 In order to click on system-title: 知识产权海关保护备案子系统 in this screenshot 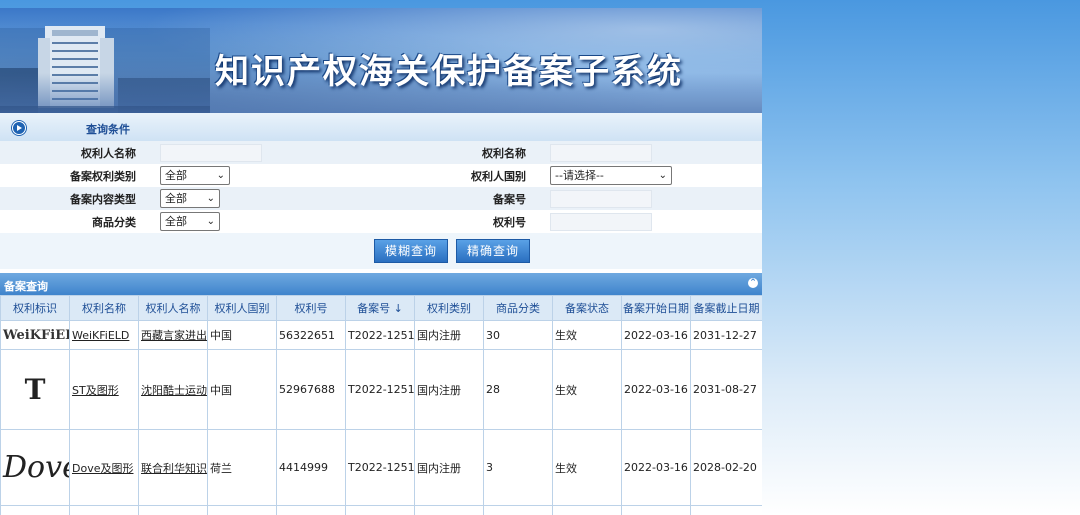, I will do `click(449, 72)`.